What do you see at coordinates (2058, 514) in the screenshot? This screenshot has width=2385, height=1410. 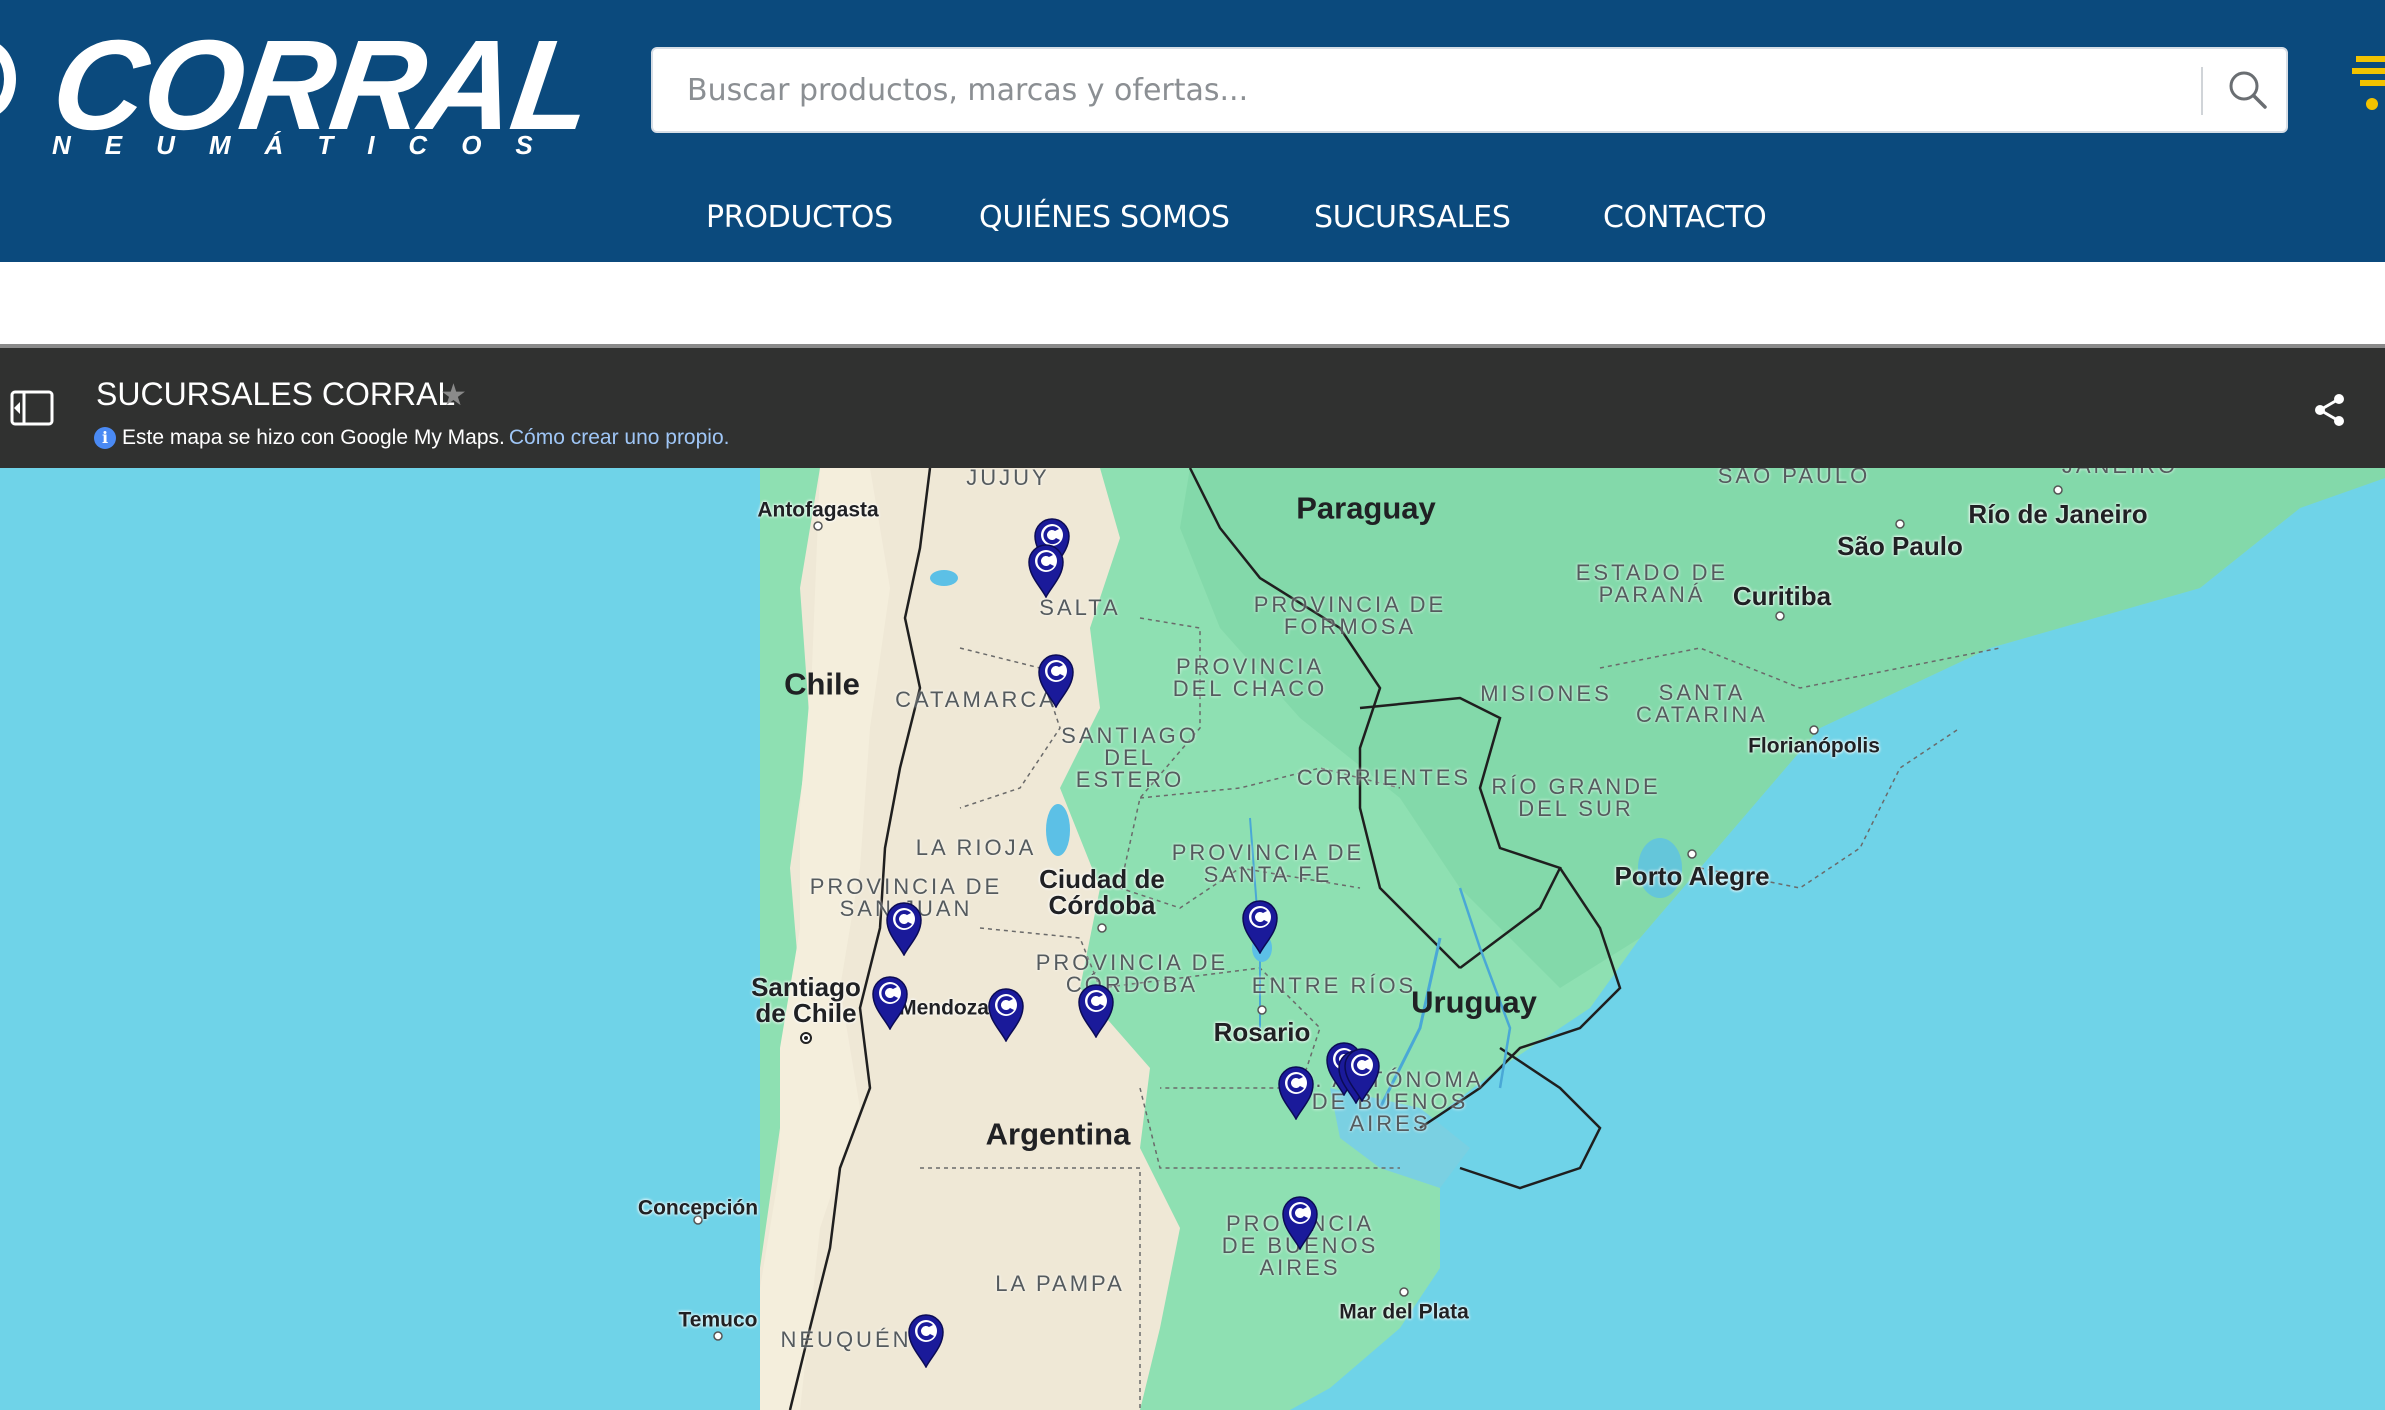 I see `map-label-rio-de-janeiro: Río de Janeiro` at bounding box center [2058, 514].